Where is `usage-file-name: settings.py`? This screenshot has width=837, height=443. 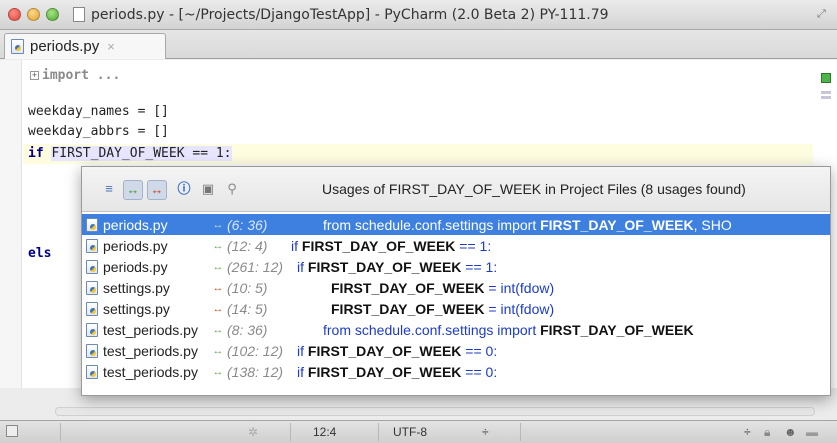
usage-file-name: settings.py is located at coordinates (136, 287).